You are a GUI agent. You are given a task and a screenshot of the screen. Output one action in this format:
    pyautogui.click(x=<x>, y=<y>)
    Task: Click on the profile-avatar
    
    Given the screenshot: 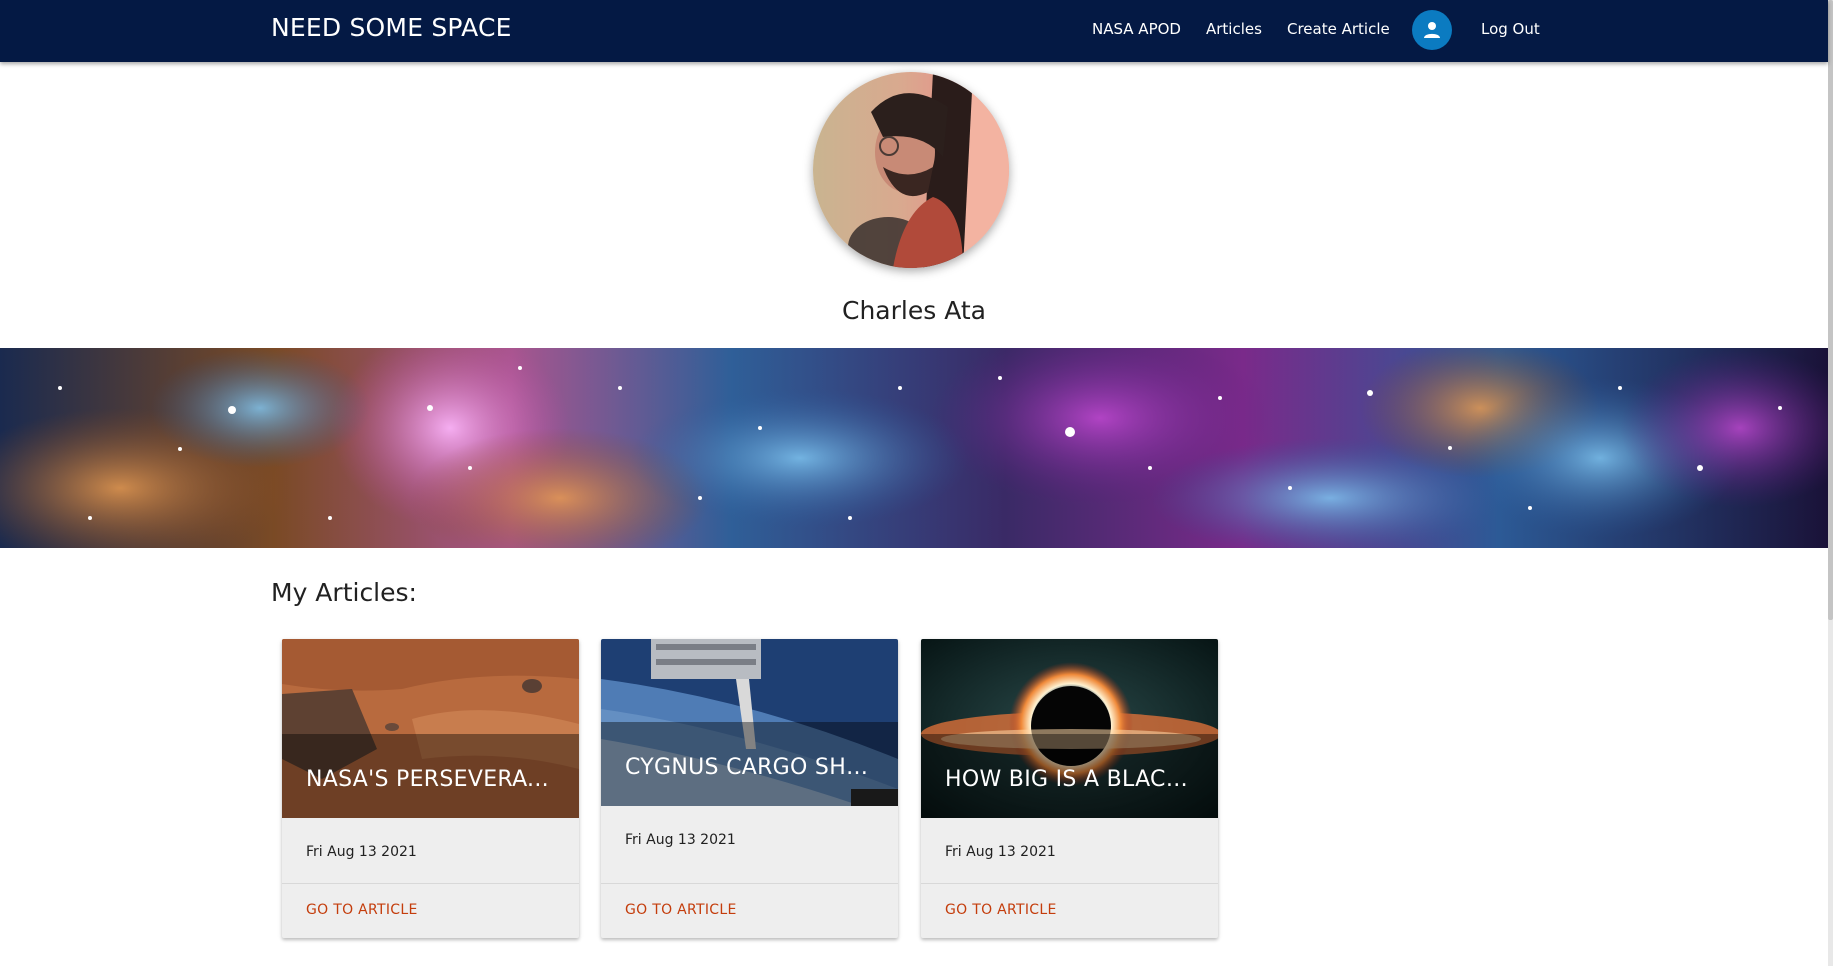 What is the action you would take?
    pyautogui.click(x=911, y=170)
    